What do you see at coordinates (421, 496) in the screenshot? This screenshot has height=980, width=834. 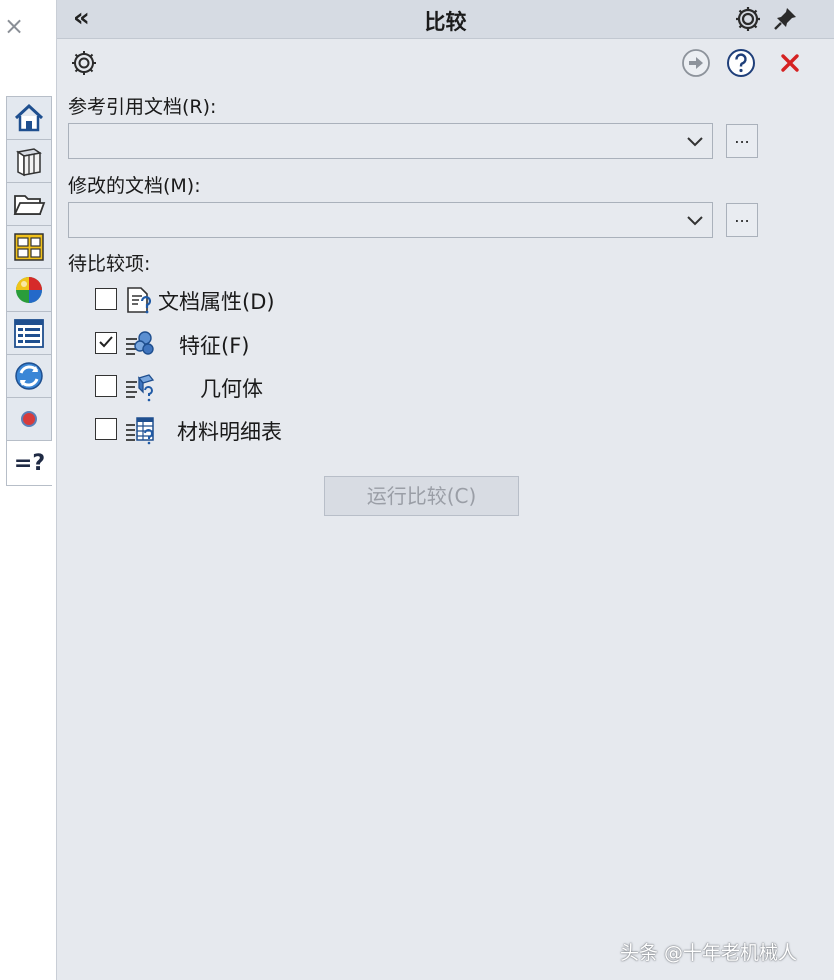 I see `run-compare-button: 运行比较(C)` at bounding box center [421, 496].